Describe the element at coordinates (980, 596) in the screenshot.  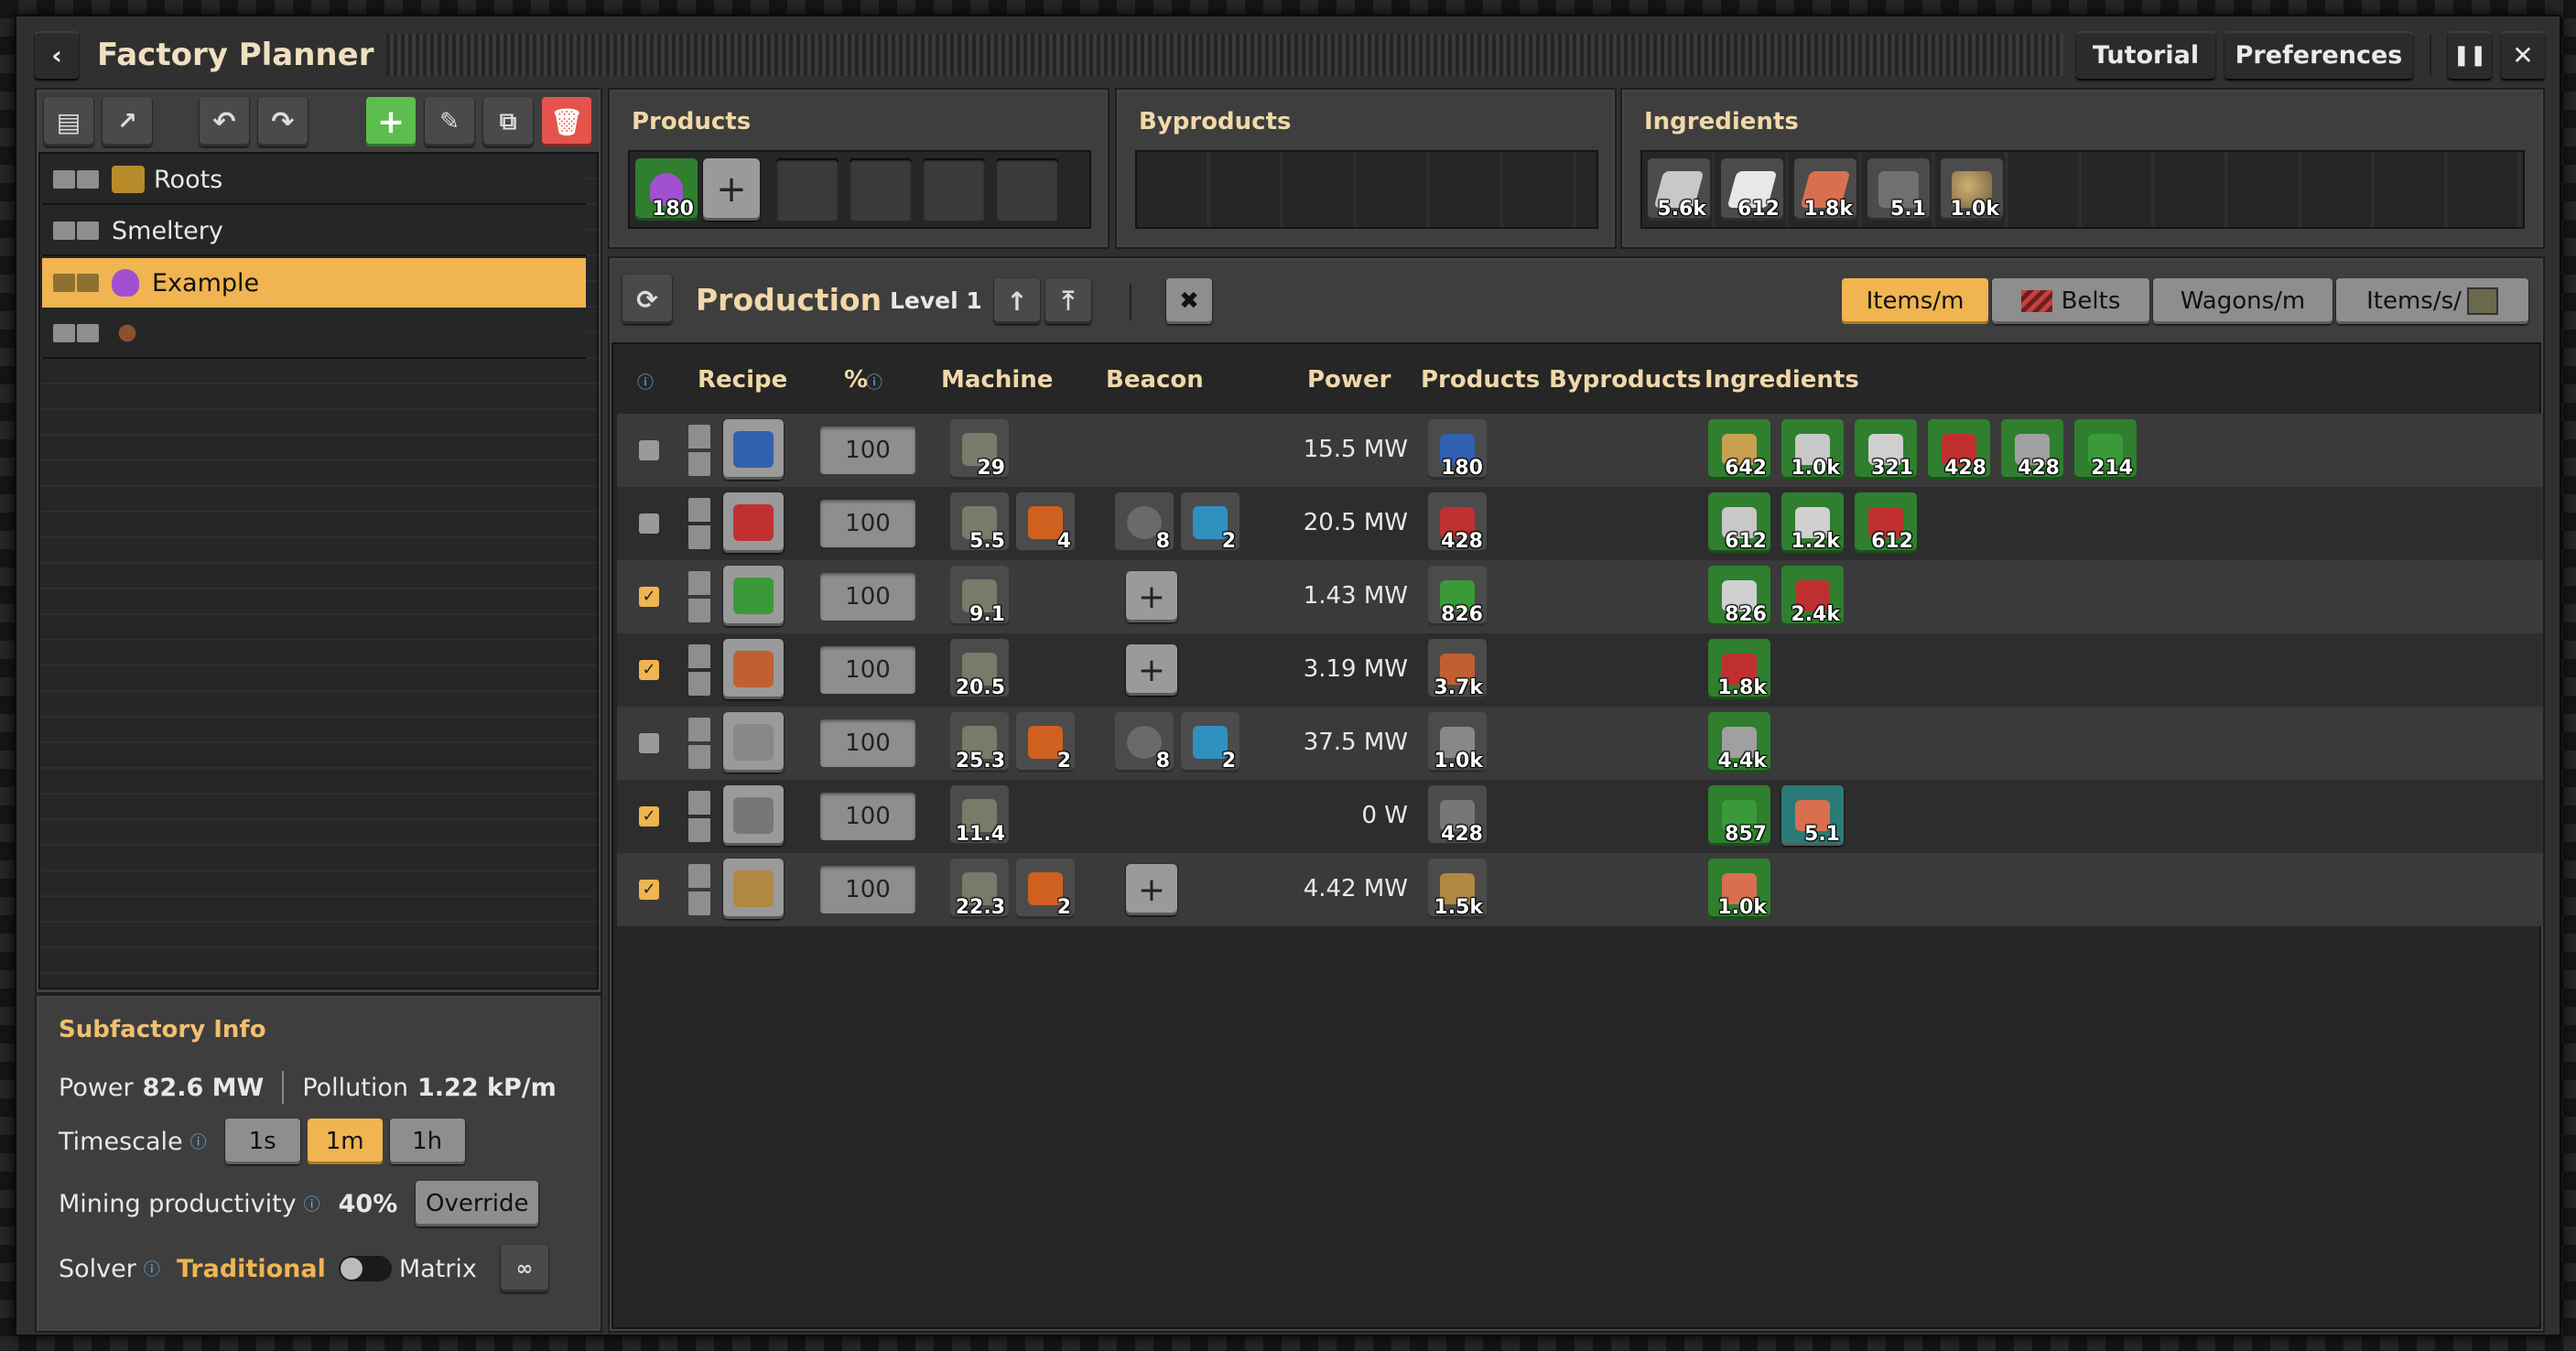
I see `machine-icon: 9.1` at that location.